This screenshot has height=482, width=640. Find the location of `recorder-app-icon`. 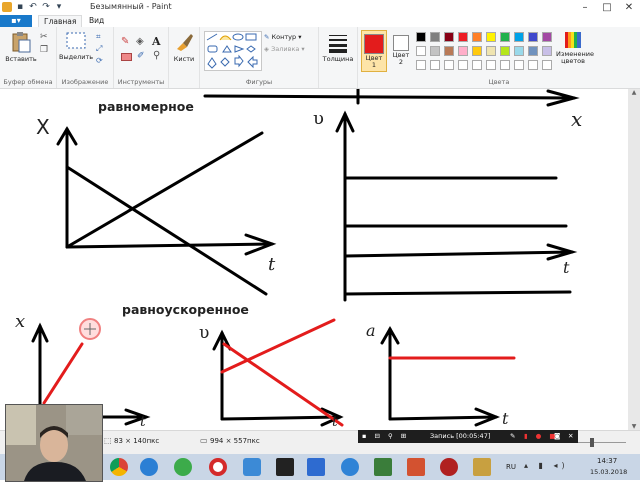

recorder-app-icon is located at coordinates (449, 467).